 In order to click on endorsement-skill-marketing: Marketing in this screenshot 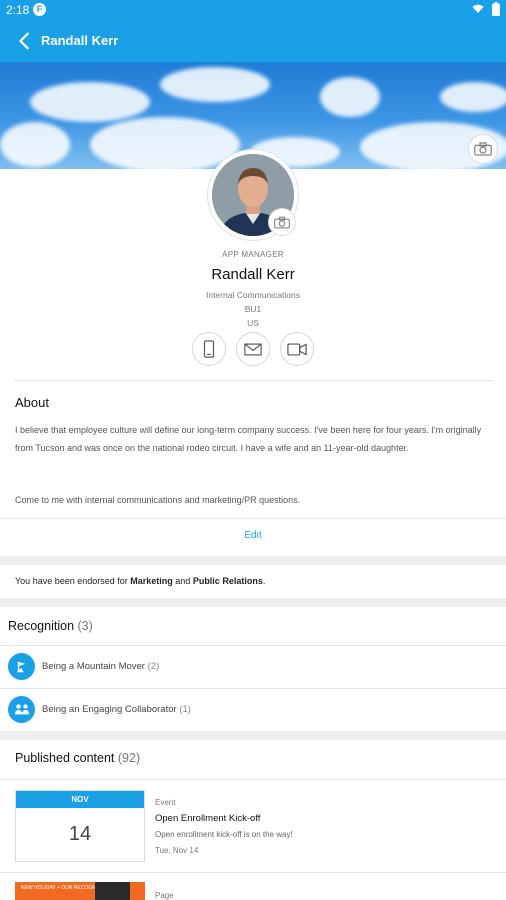, I will do `click(151, 581)`.